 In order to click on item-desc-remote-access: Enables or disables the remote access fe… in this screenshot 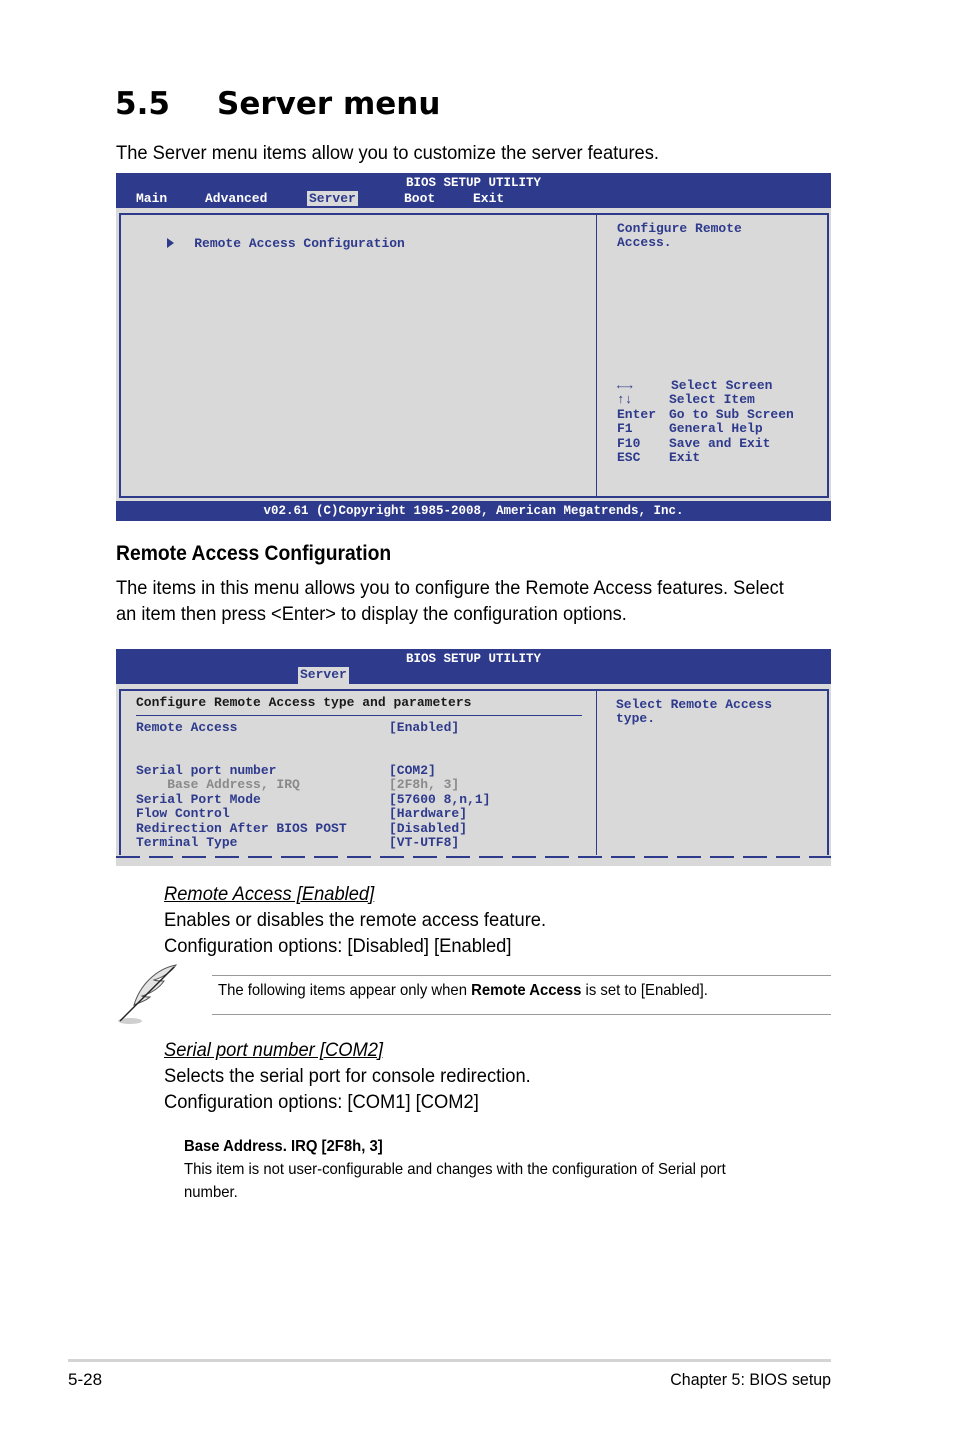, I will do `click(355, 920)`.